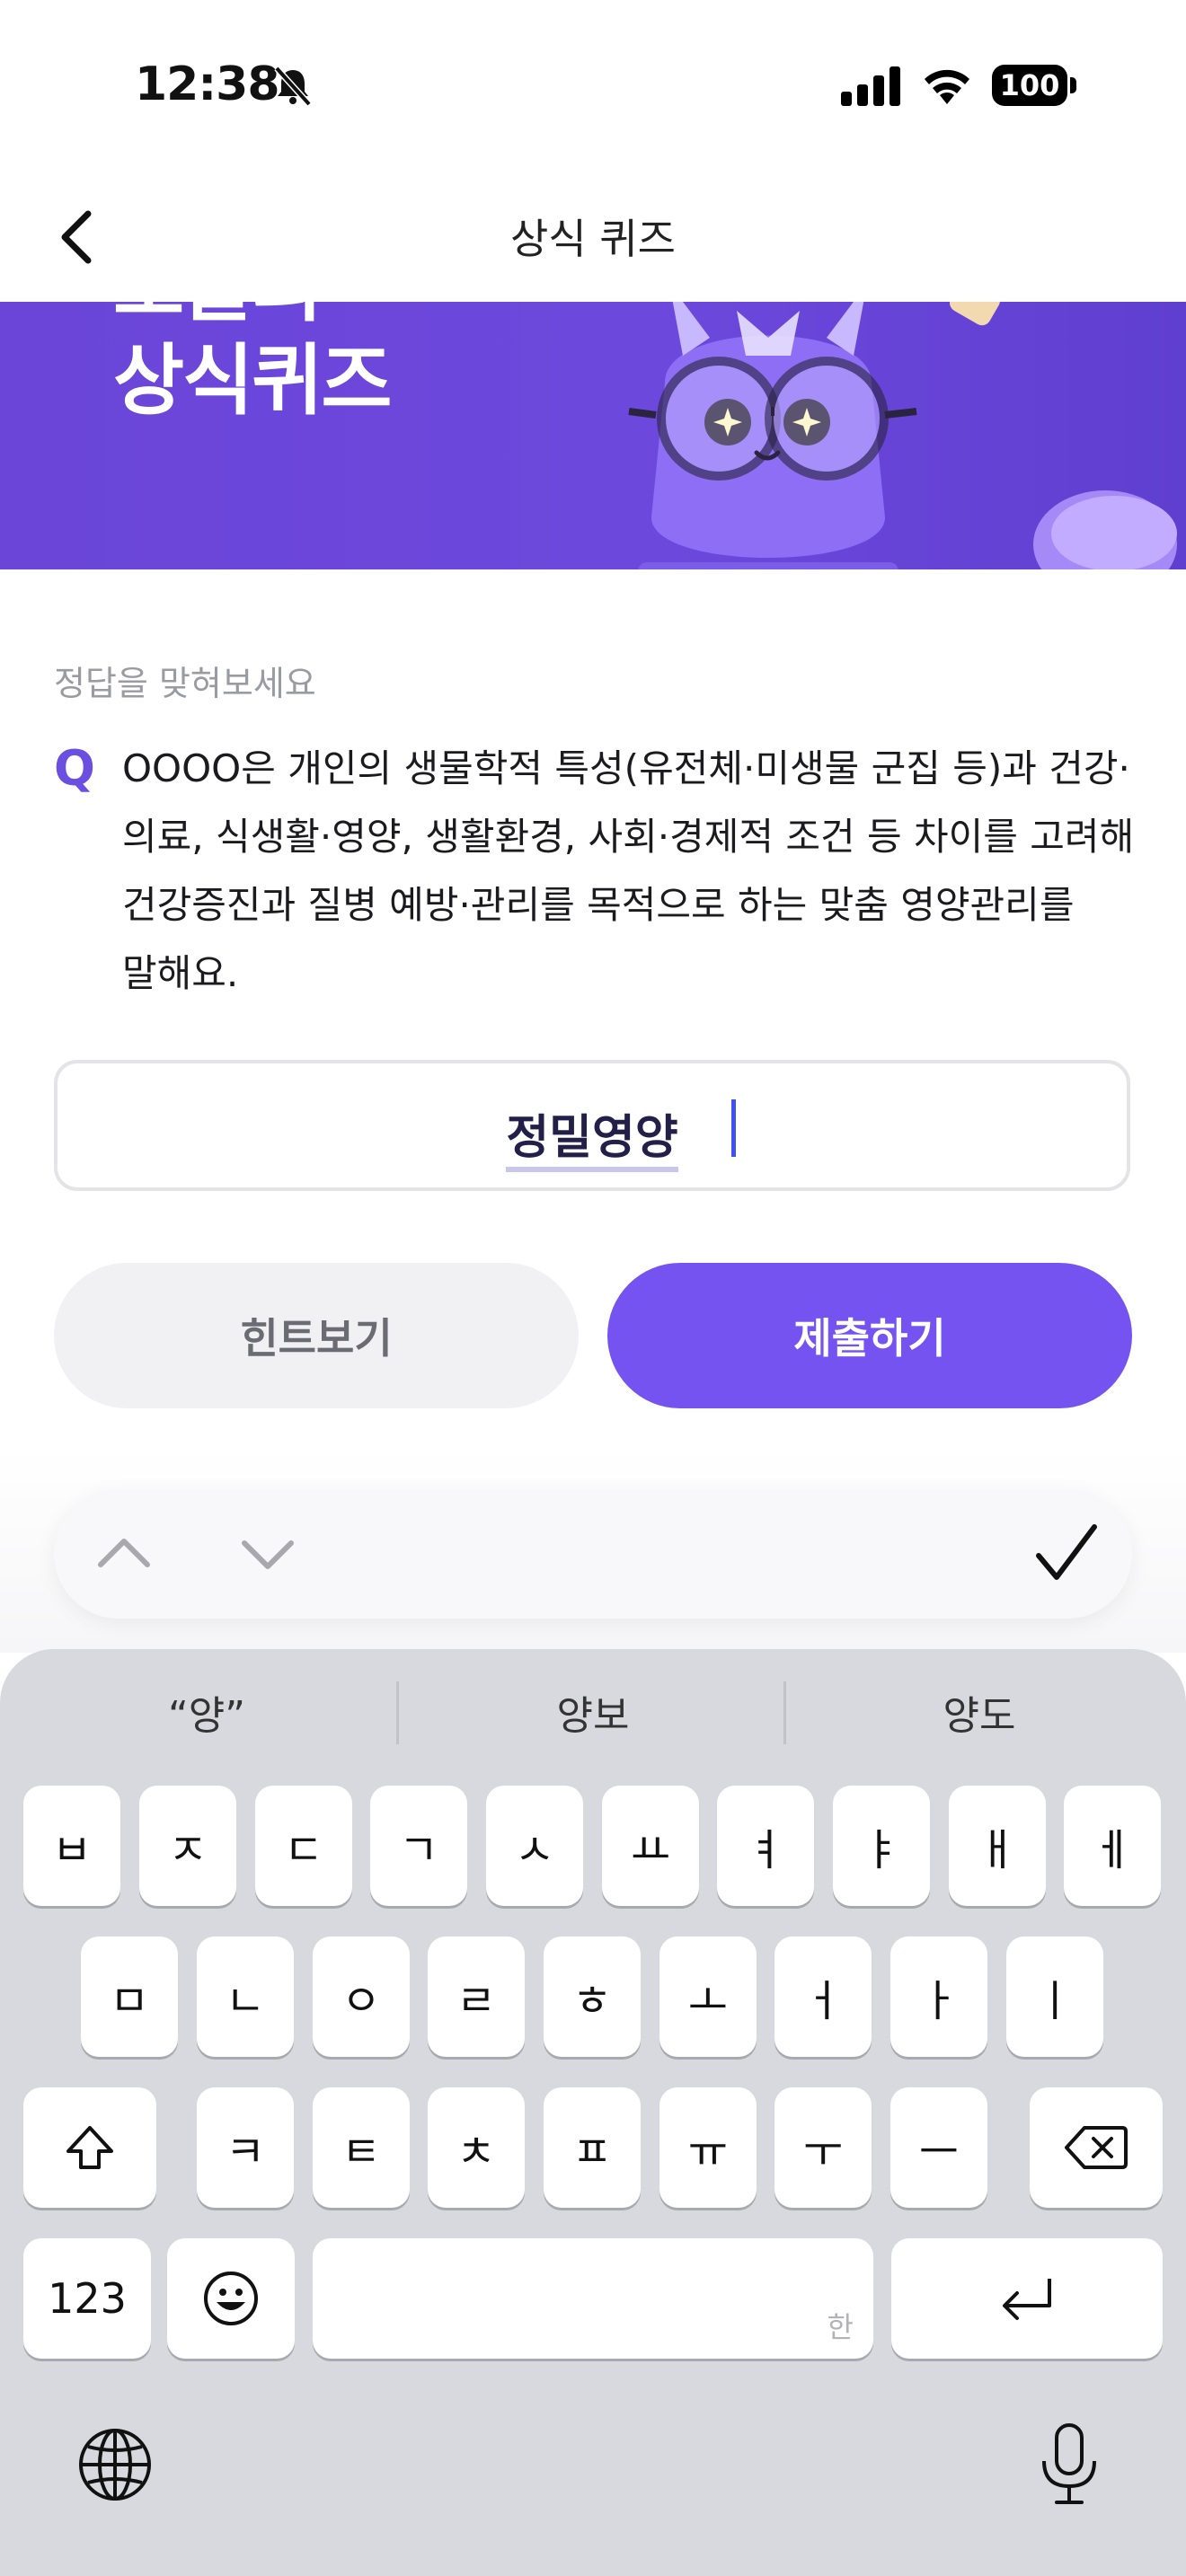  Describe the element at coordinates (593, 239) in the screenshot. I see `page-title: 상식 퀴즈` at that location.